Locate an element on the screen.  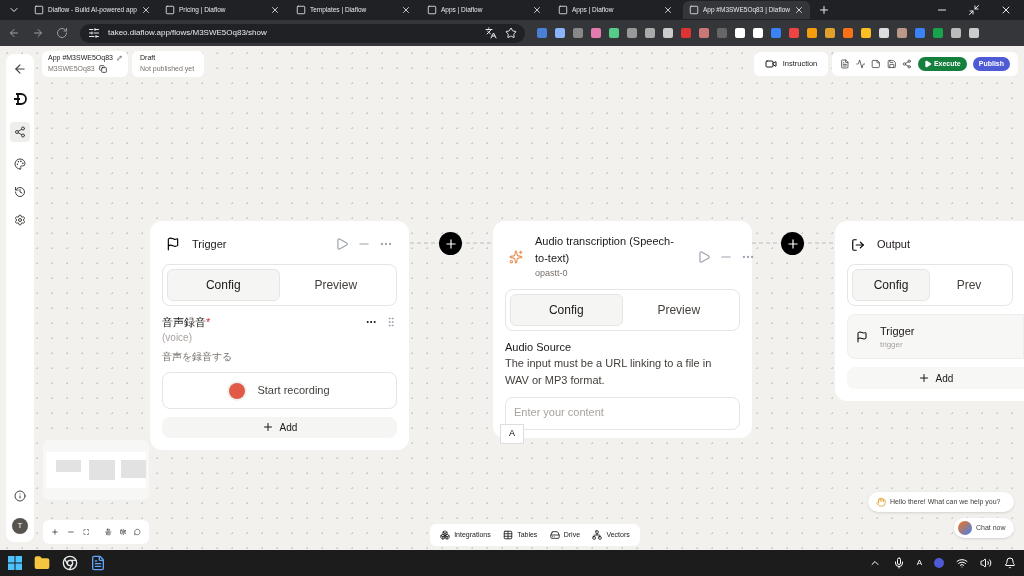
sparkle-icon is located at coordinates (516, 256).